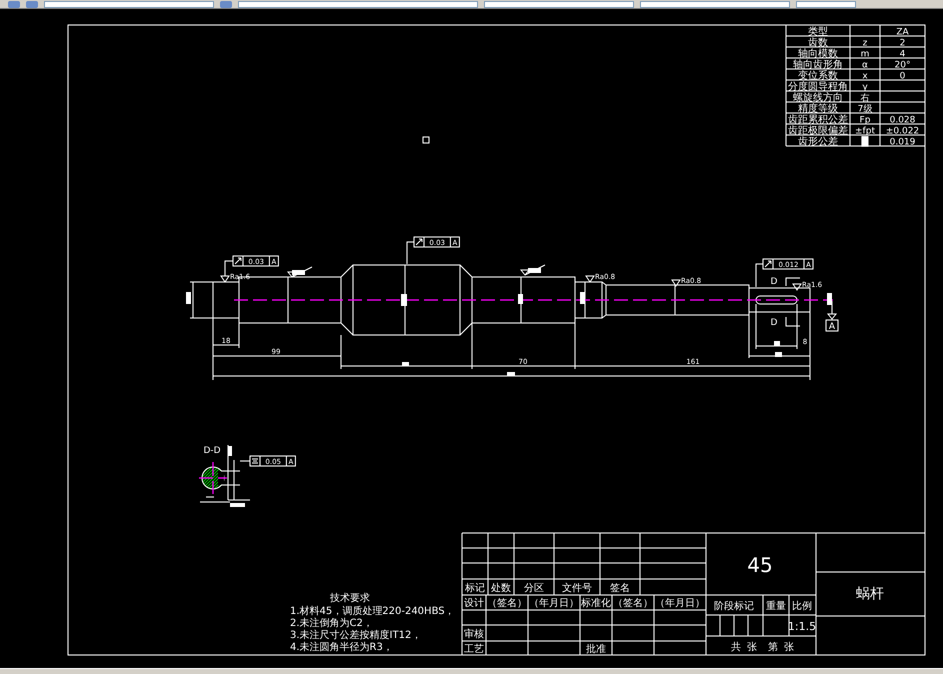 The image size is (943, 674). I want to click on table-cell: 轴向齿形角, so click(818, 65).